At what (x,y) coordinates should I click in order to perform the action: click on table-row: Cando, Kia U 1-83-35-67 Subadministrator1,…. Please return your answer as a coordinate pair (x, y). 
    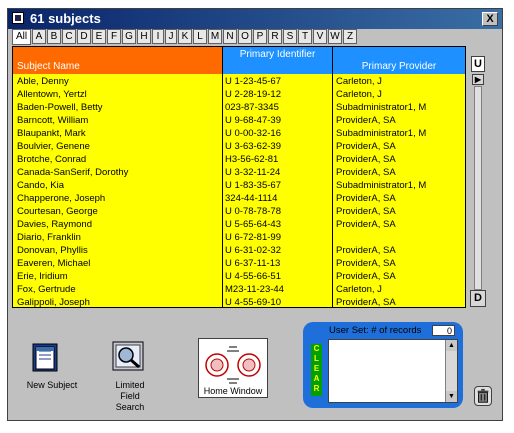
    Looking at the image, I should click on (239, 185).